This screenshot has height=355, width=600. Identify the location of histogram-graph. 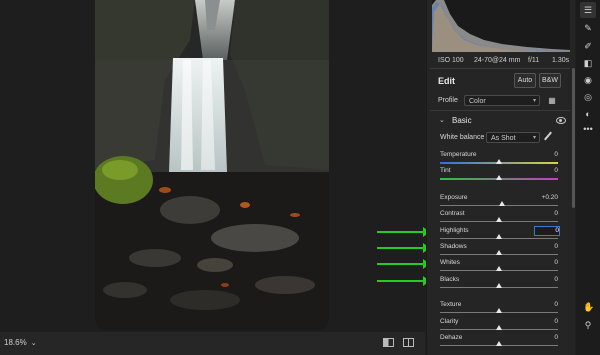
(501, 26).